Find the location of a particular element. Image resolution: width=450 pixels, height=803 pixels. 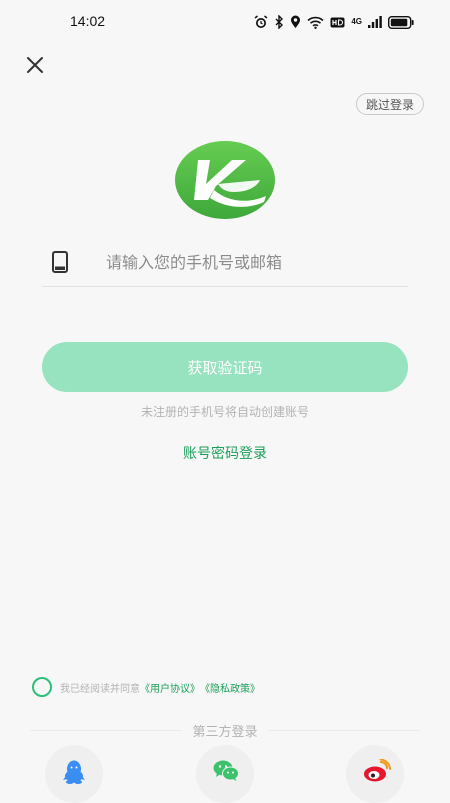

wechat-login-button is located at coordinates (225, 774).